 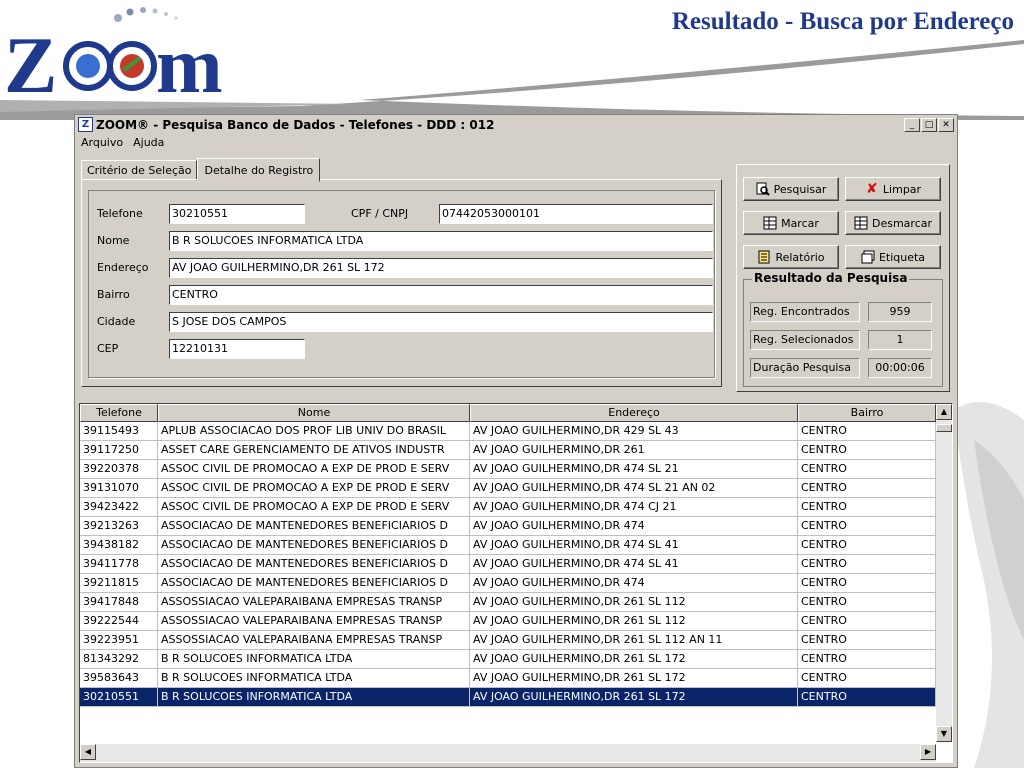 What do you see at coordinates (912, 124) in the screenshot?
I see `minimize-button: _` at bounding box center [912, 124].